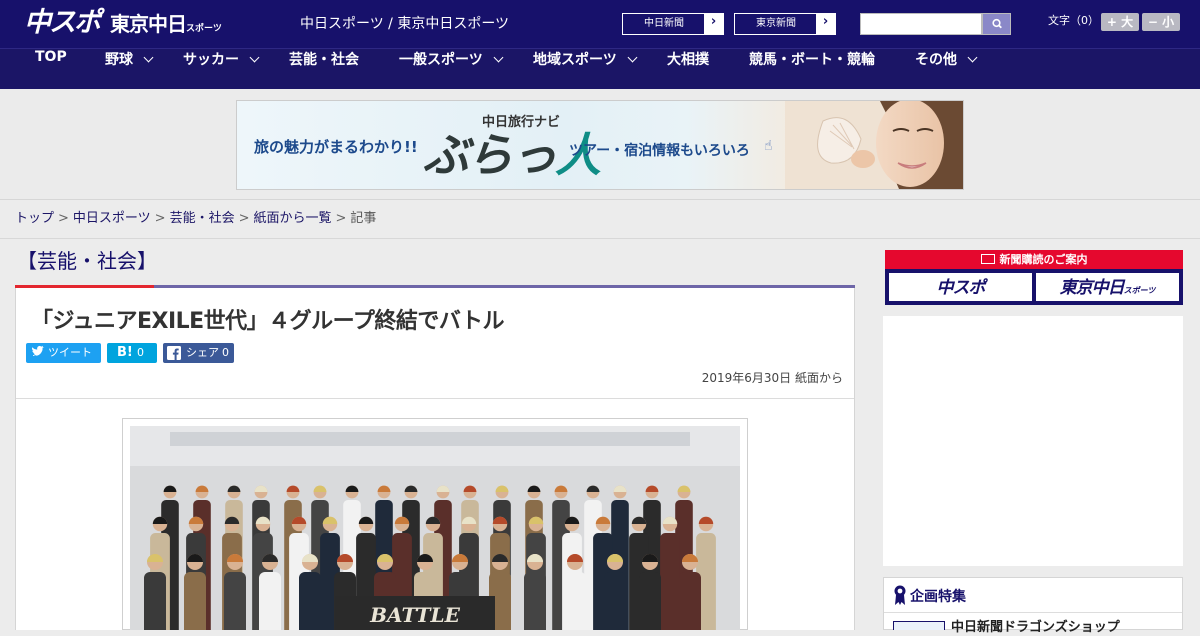 The height and width of the screenshot is (636, 1200). Describe the element at coordinates (490, 155) in the screenshot. I see `banner-title-main: ぶらっ` at that location.